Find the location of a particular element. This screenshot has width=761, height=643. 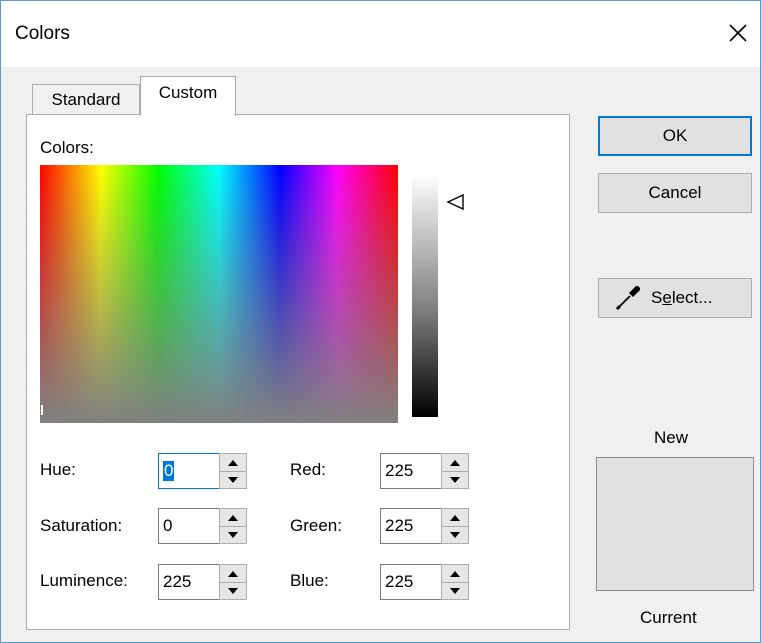

luminence-label: Luminence: is located at coordinates (84, 580).